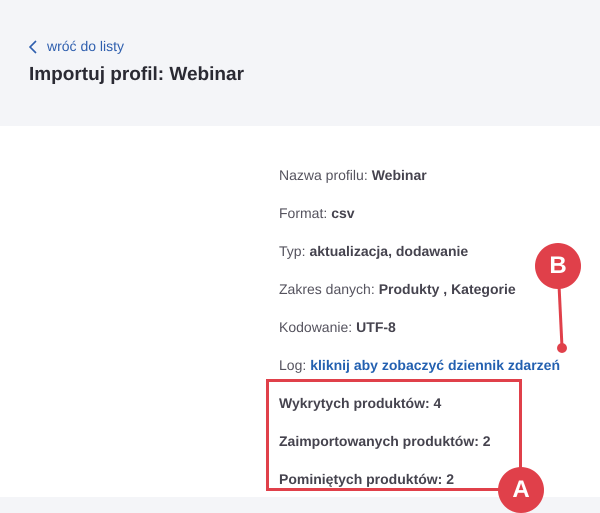 Image resolution: width=600 pixels, height=513 pixels. Describe the element at coordinates (314, 46) in the screenshot. I see `back-link: wróć do listy` at that location.